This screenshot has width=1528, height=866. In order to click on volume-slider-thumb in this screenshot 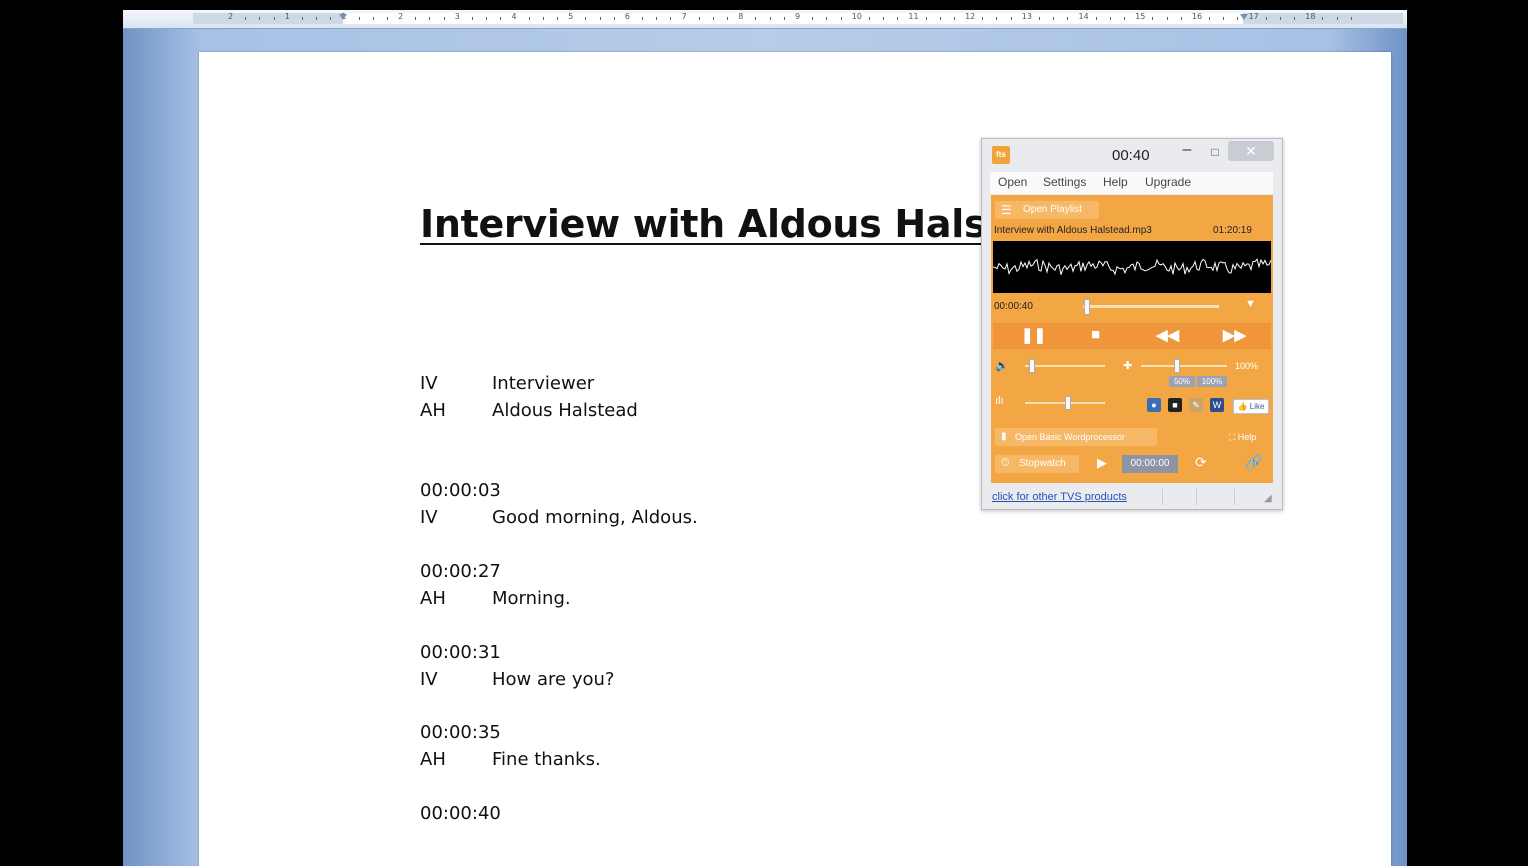, I will do `click(1032, 366)`.